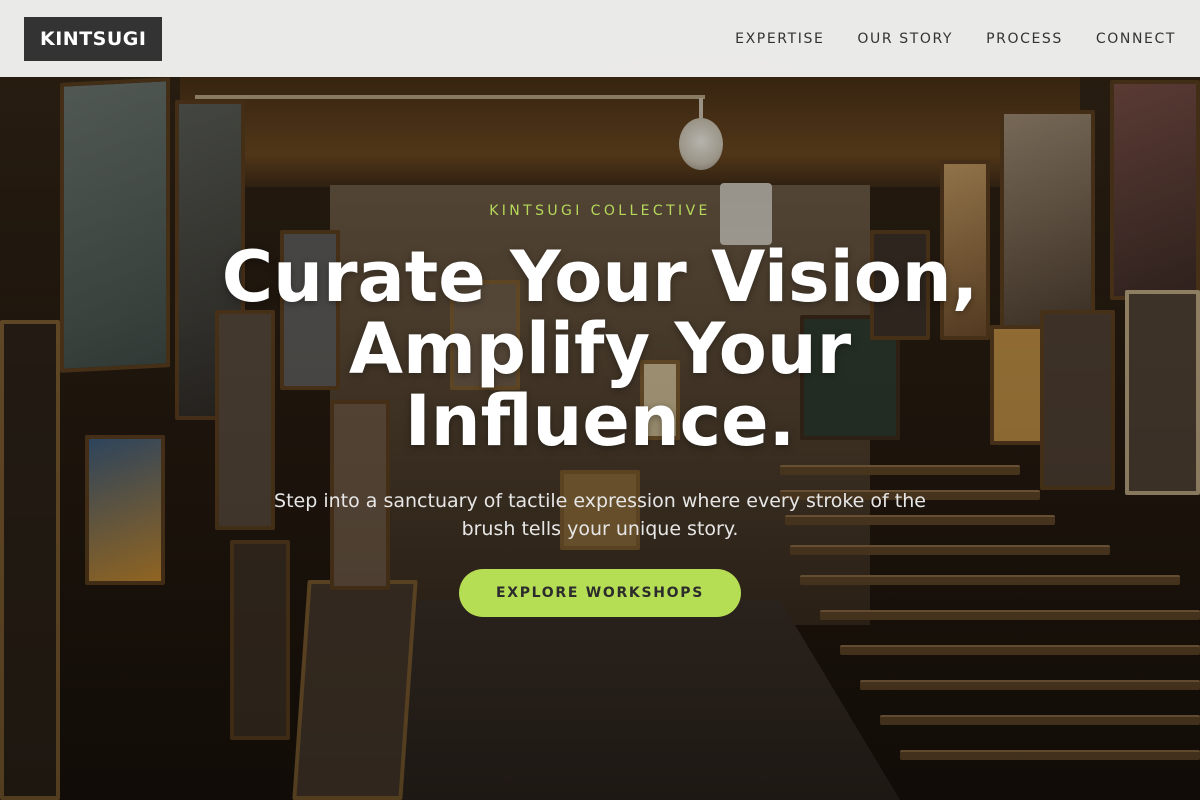 The height and width of the screenshot is (800, 1200). What do you see at coordinates (779, 39) in the screenshot?
I see `nav-link-expertise: EXPERTISE` at bounding box center [779, 39].